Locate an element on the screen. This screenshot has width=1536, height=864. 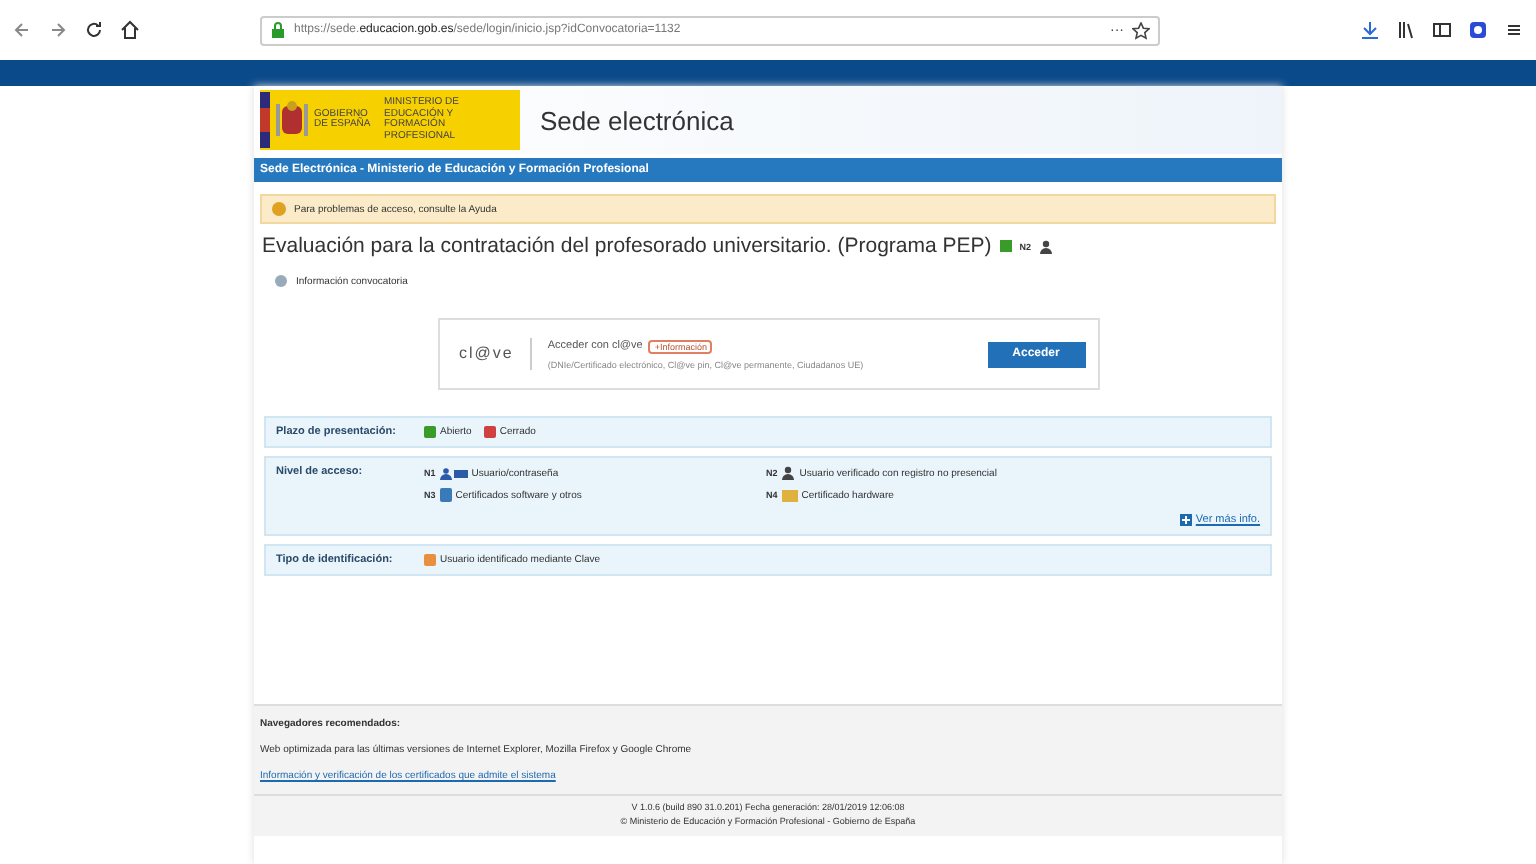
warning-icon is located at coordinates (279, 209).